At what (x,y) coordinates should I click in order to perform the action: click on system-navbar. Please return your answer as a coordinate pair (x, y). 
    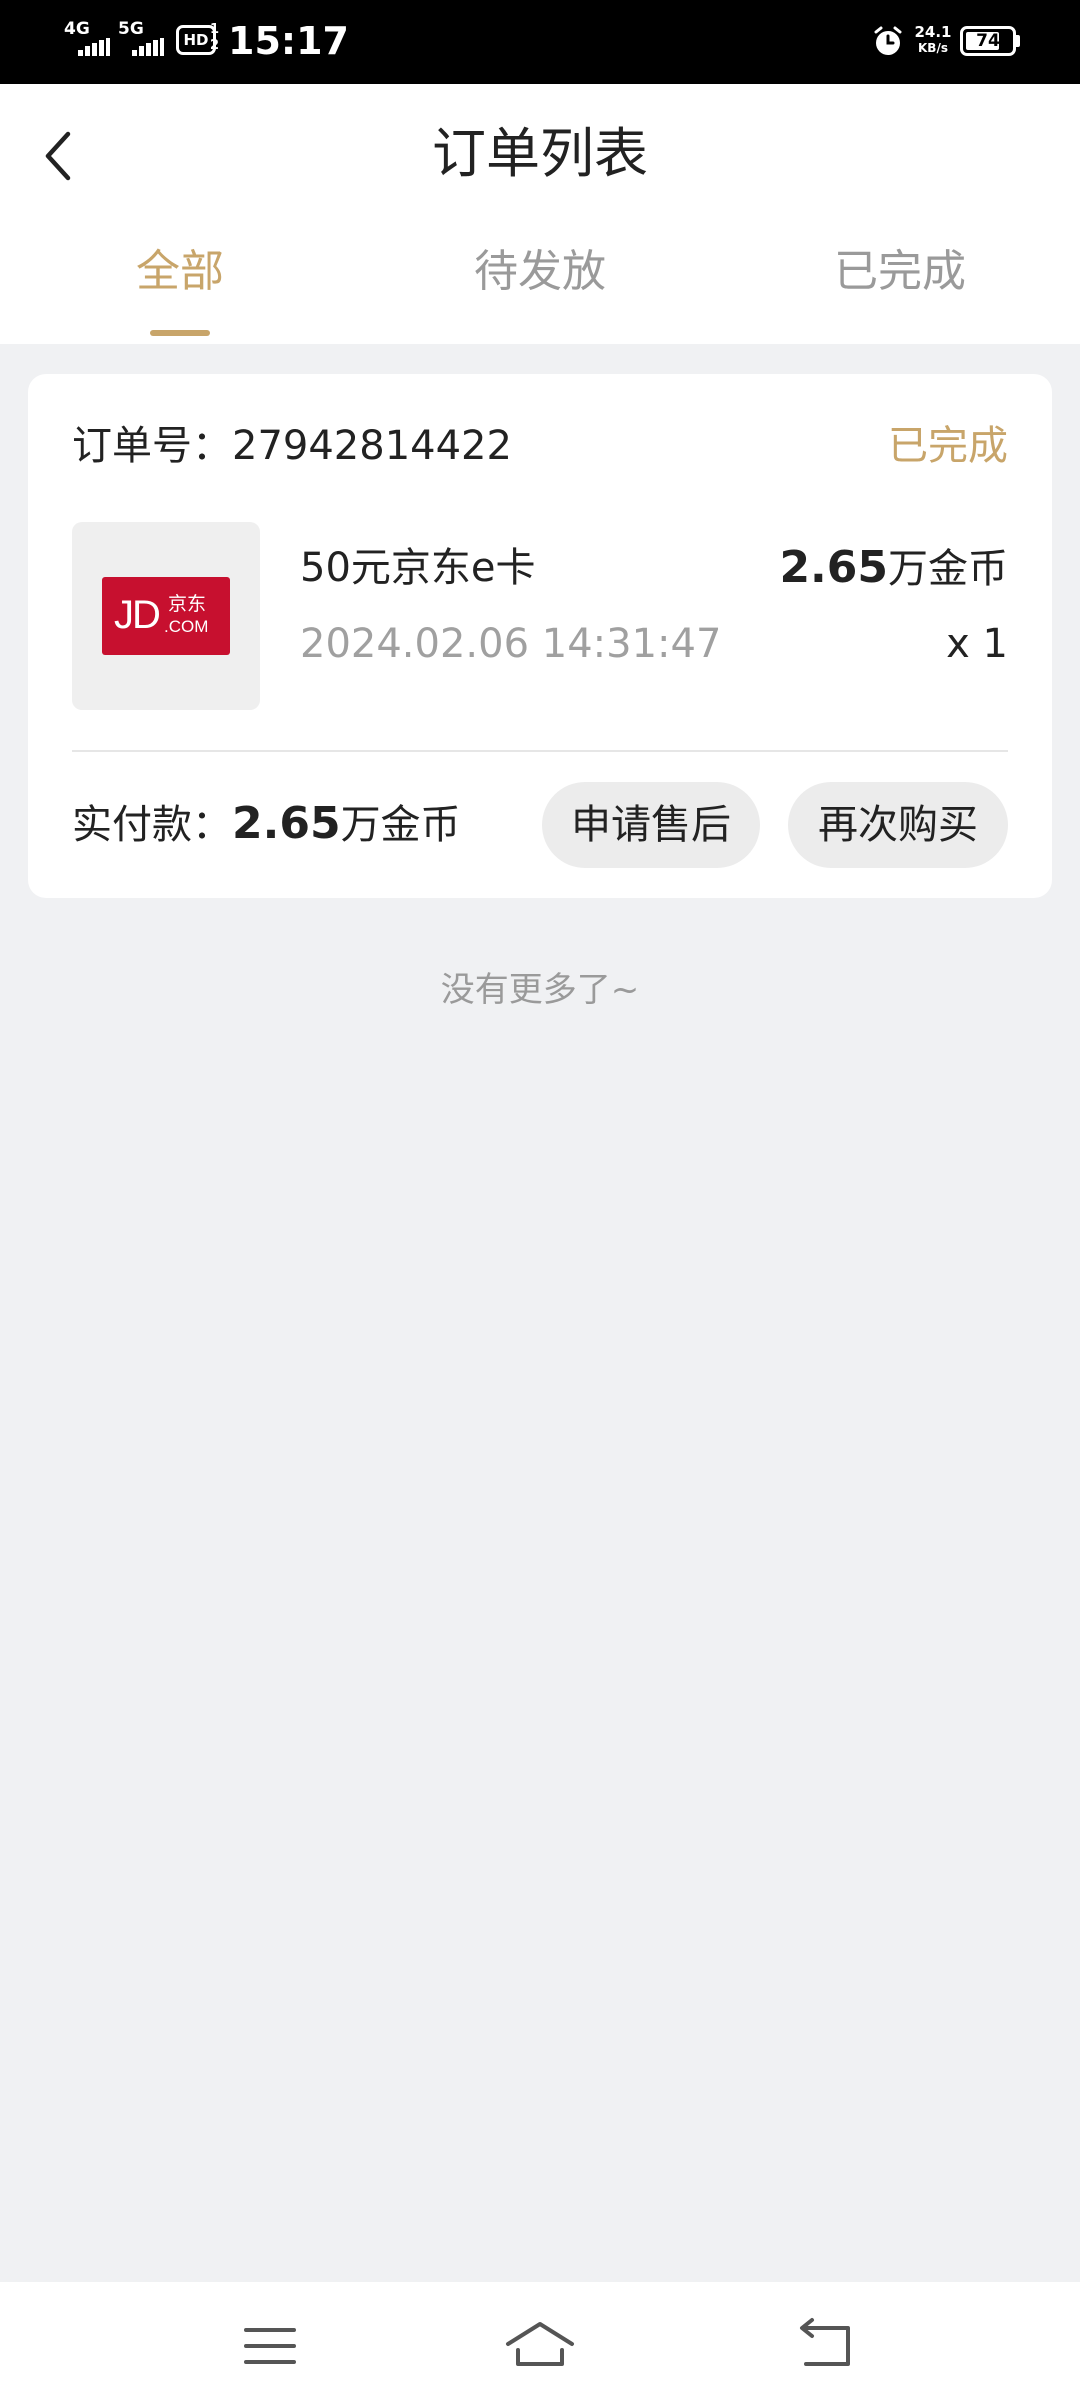
    Looking at the image, I should click on (540, 2345).